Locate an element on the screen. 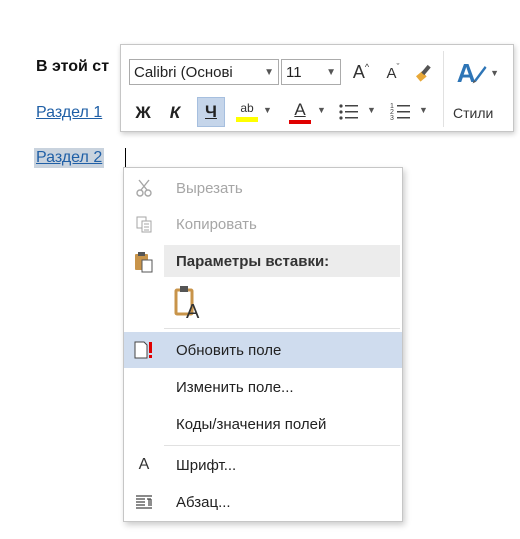  font-size-combobox: 11 ▼ is located at coordinates (311, 72).